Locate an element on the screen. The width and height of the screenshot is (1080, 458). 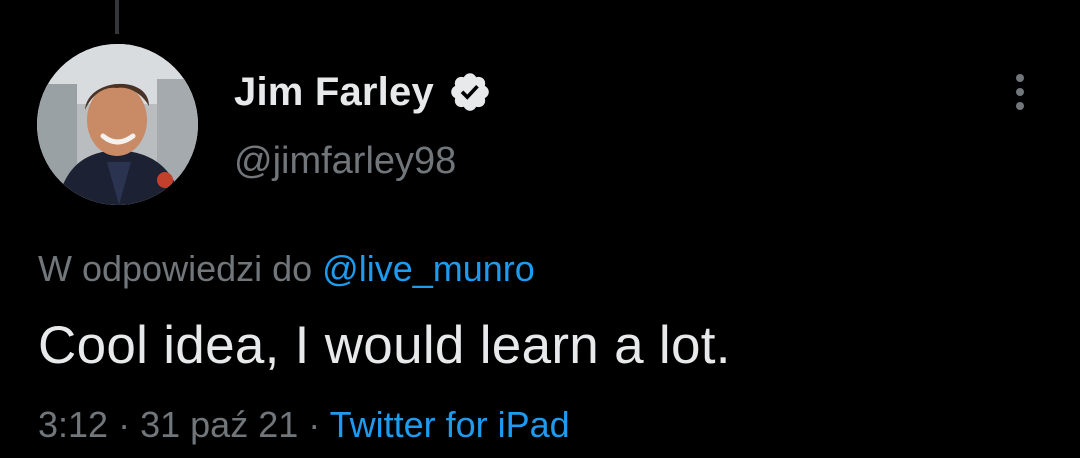
tweet-source-link: Twitter for iPad is located at coordinates (450, 424).